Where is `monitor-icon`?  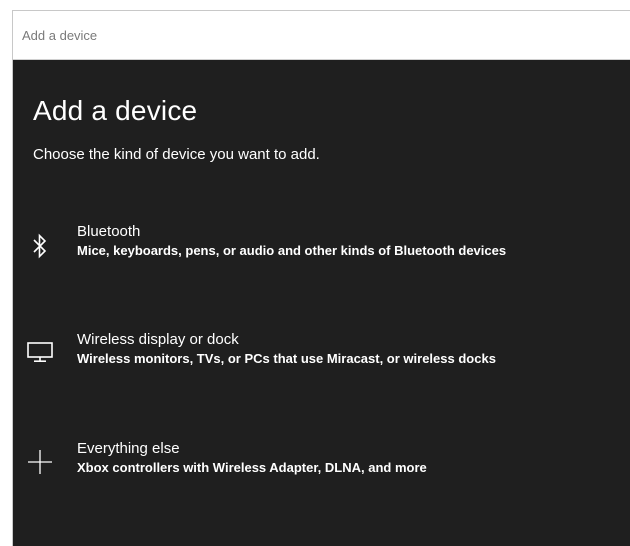
monitor-icon is located at coordinates (40, 352).